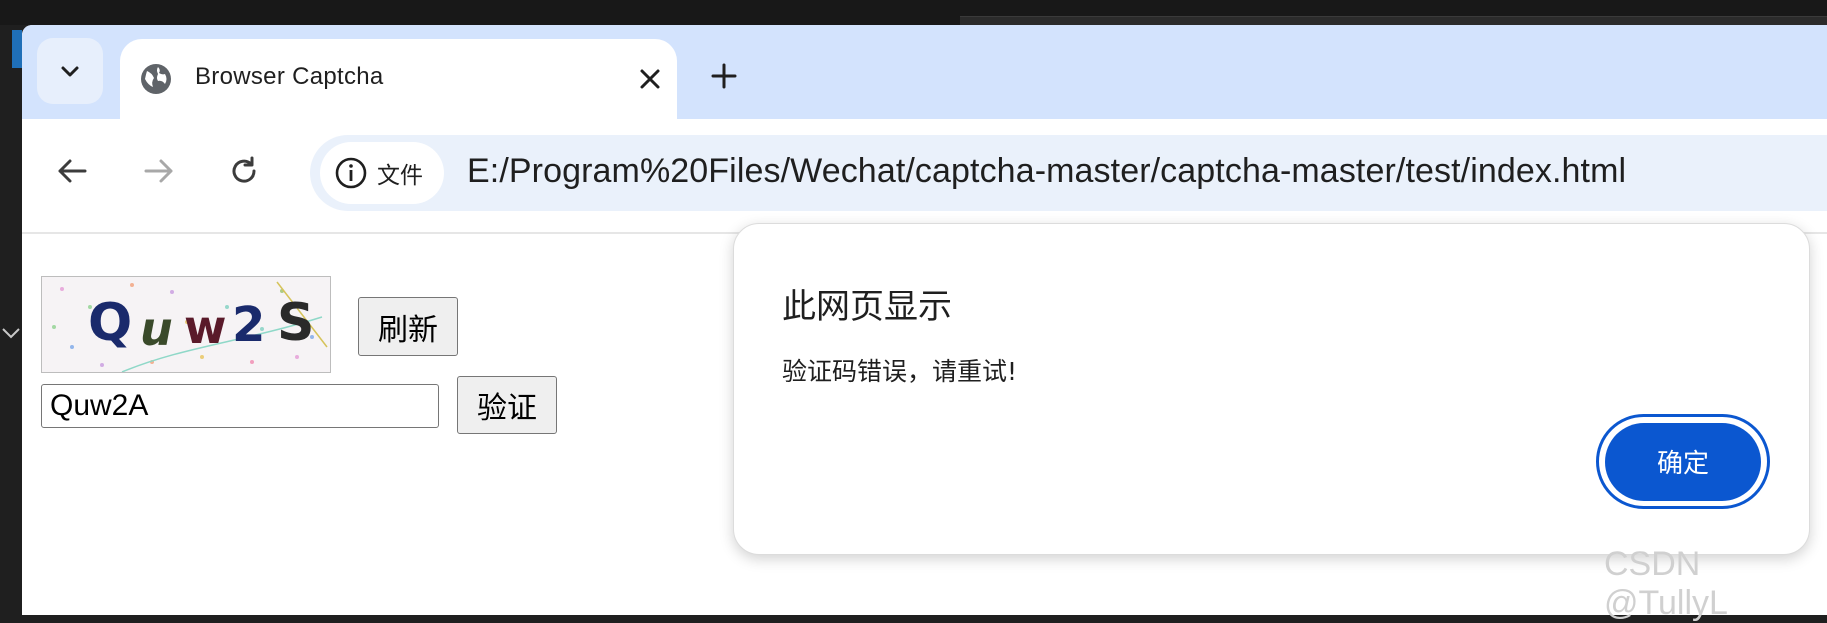 The height and width of the screenshot is (623, 1827). What do you see at coordinates (867, 307) in the screenshot?
I see `dialog-title: 此网页显示` at bounding box center [867, 307].